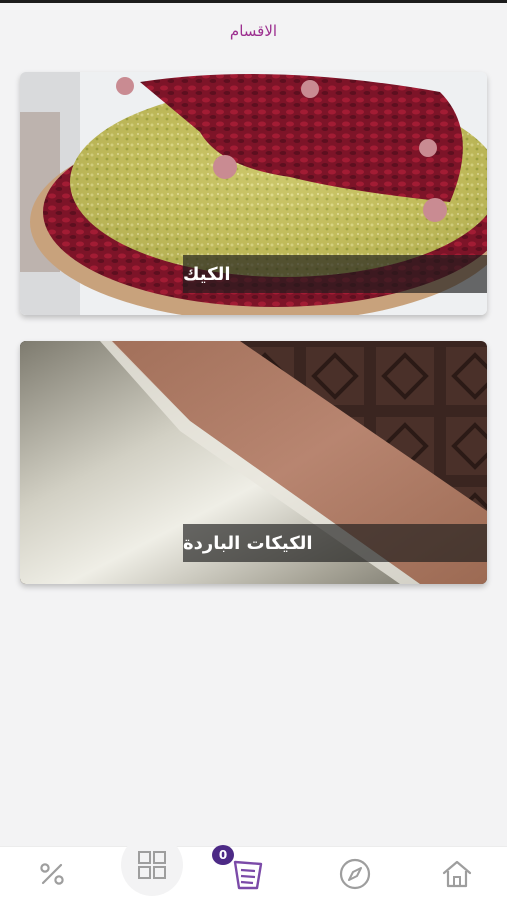 The height and width of the screenshot is (900, 507). I want to click on category-title: الكيكات الباردة, so click(248, 543).